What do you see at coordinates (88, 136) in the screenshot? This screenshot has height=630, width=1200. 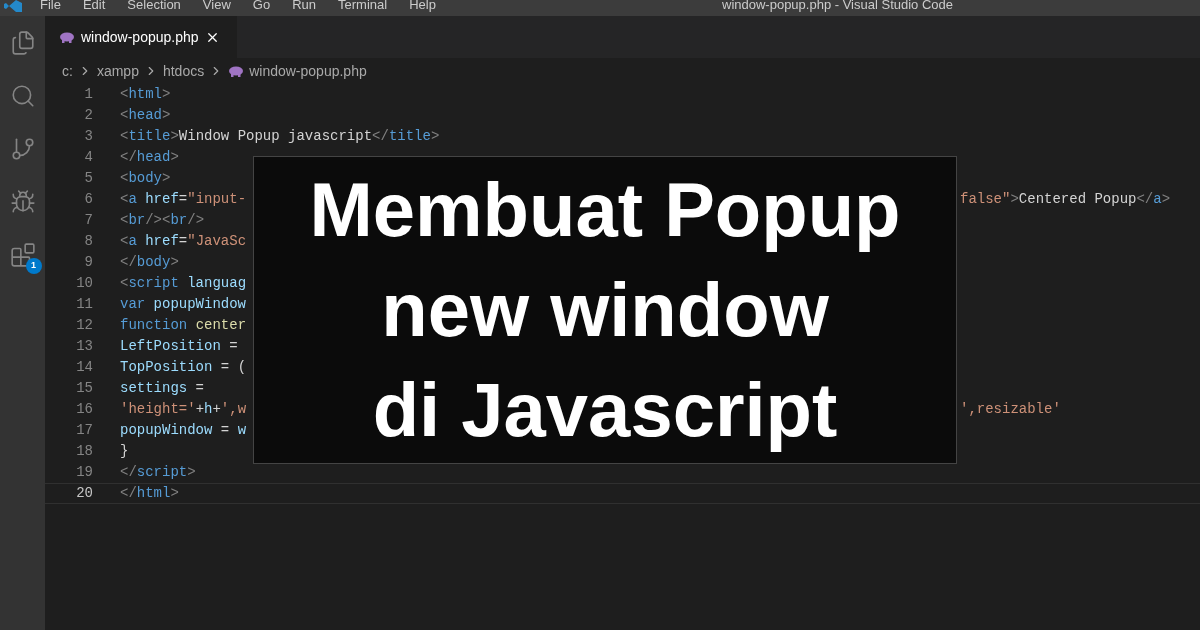 I see `line-number: 3` at bounding box center [88, 136].